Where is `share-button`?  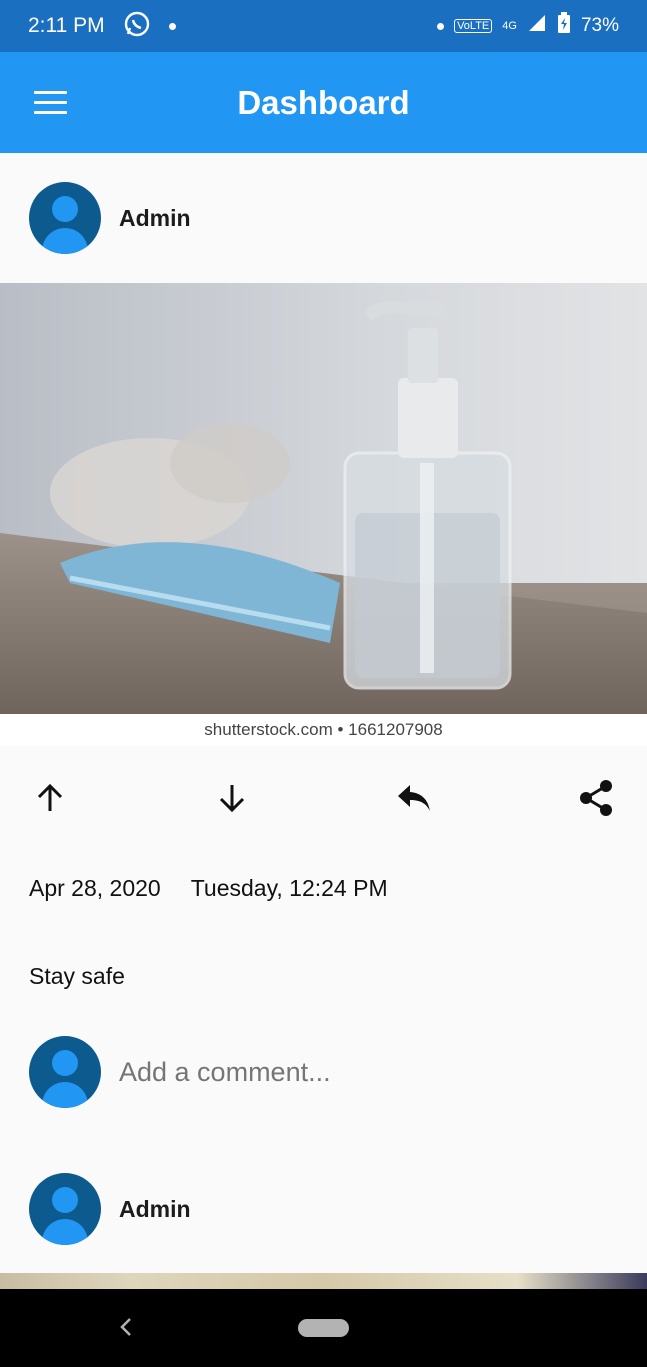
share-button is located at coordinates (596, 798).